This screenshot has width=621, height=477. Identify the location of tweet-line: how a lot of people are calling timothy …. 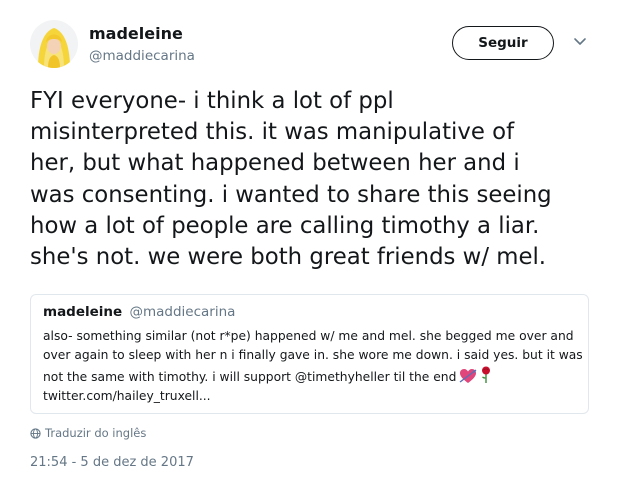
(285, 225).